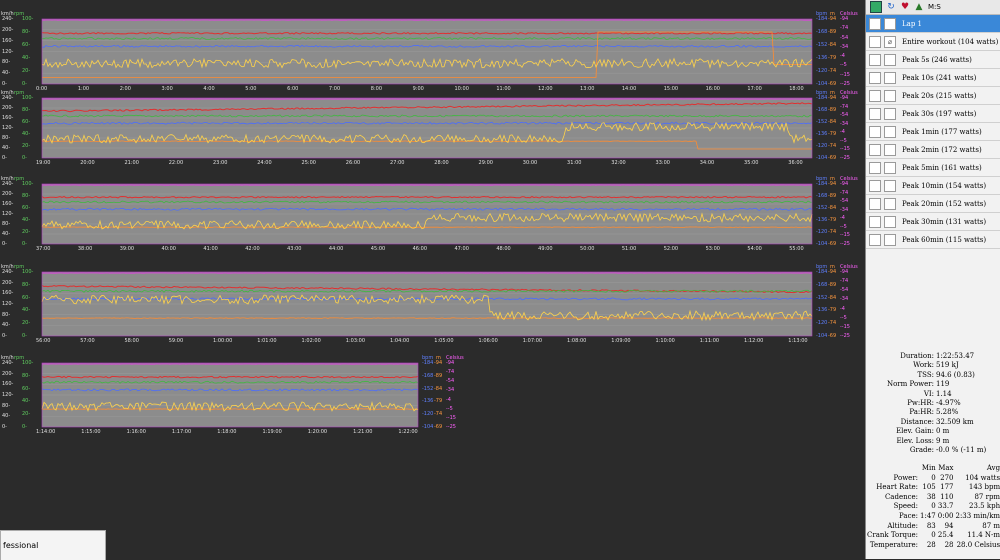  What do you see at coordinates (26, 323) in the screenshot?
I see `cadence-tick-label: 20-` at bounding box center [26, 323].